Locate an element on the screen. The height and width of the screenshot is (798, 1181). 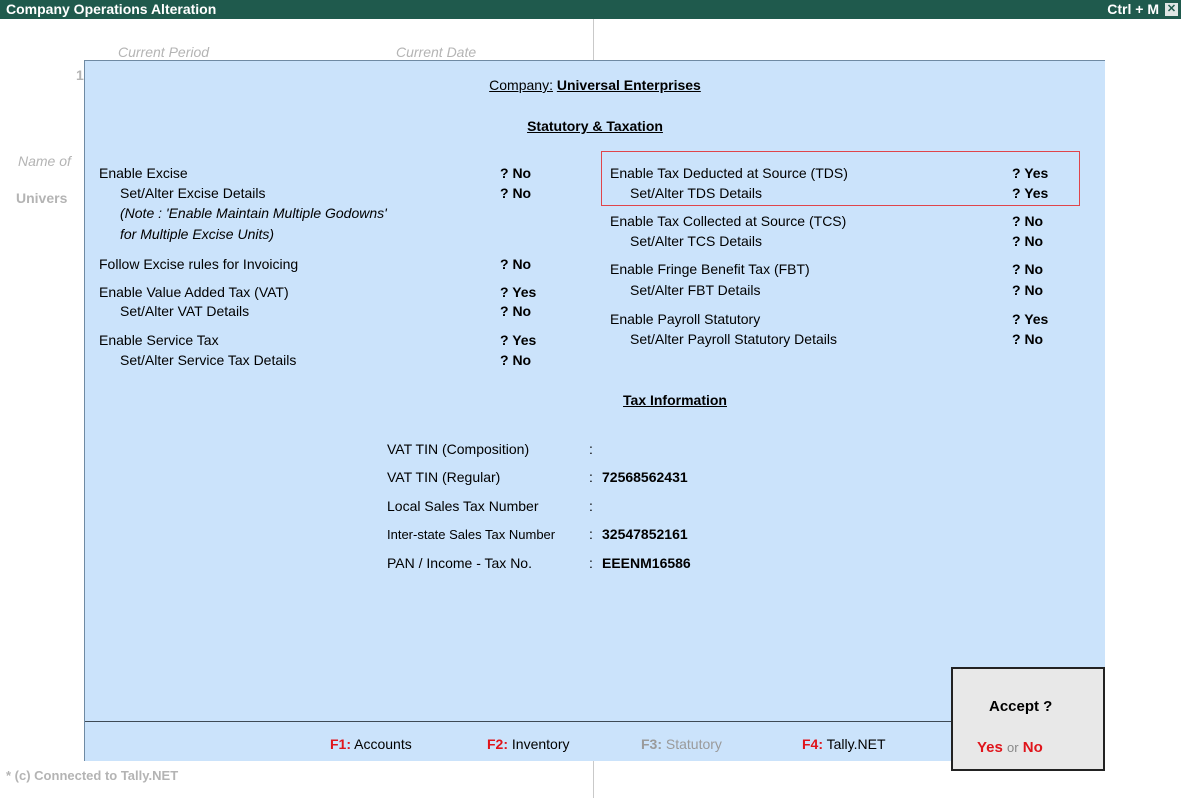
enable-payroll-label: Enable Payroll Statutory is located at coordinates (685, 319).